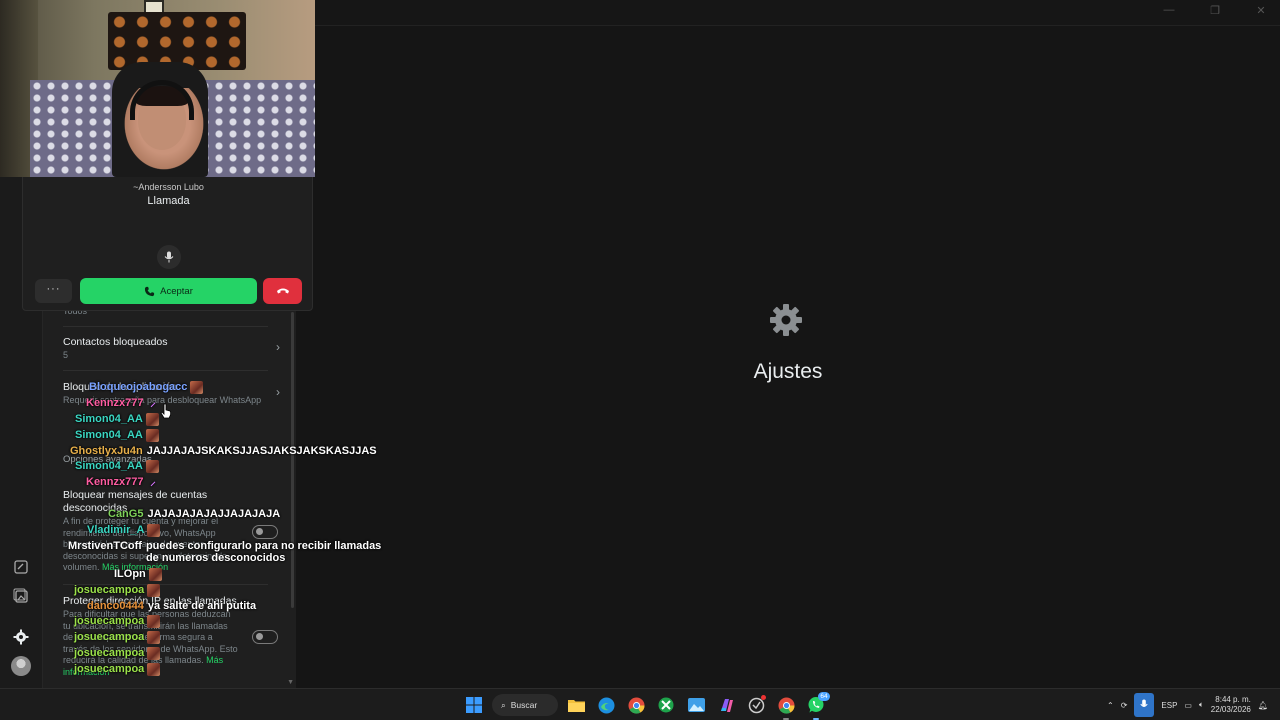 This screenshot has width=1280, height=720. Describe the element at coordinates (167, 240) in the screenshot. I see `incoming-call-popup: ~Andersson Lubo Llamada ··· Aceptar` at that location.